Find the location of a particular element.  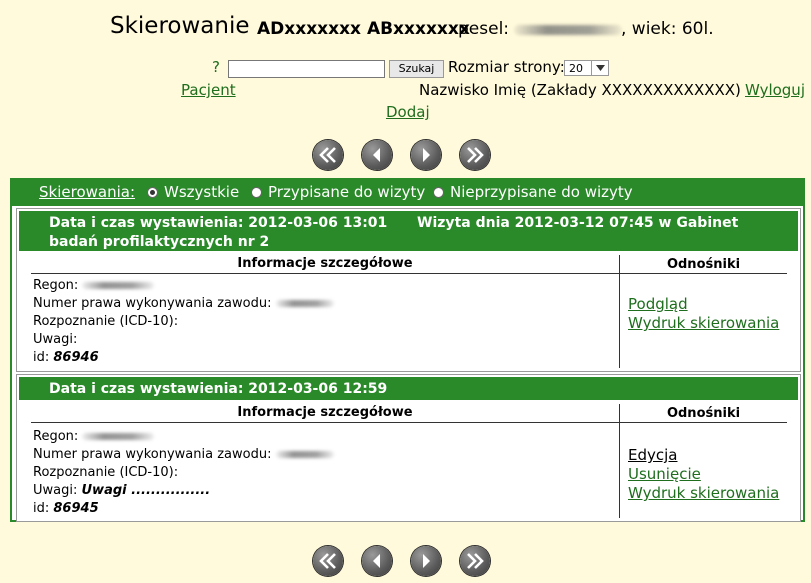

delete-link: Usunięcie is located at coordinates (703, 474).